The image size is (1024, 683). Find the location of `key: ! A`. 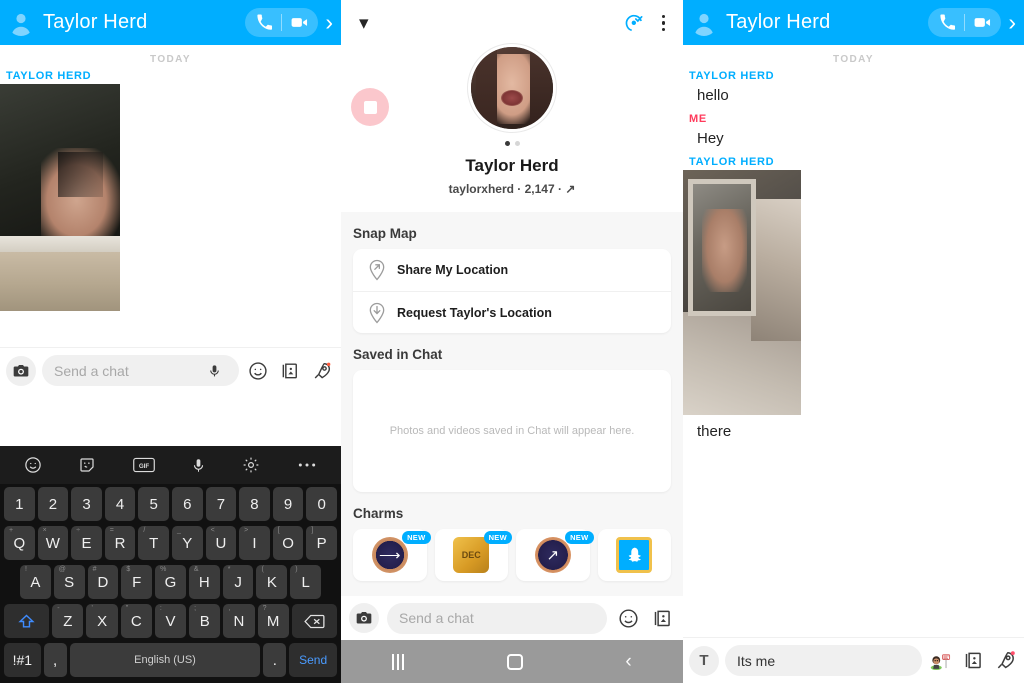

key: ! A is located at coordinates (35, 582).